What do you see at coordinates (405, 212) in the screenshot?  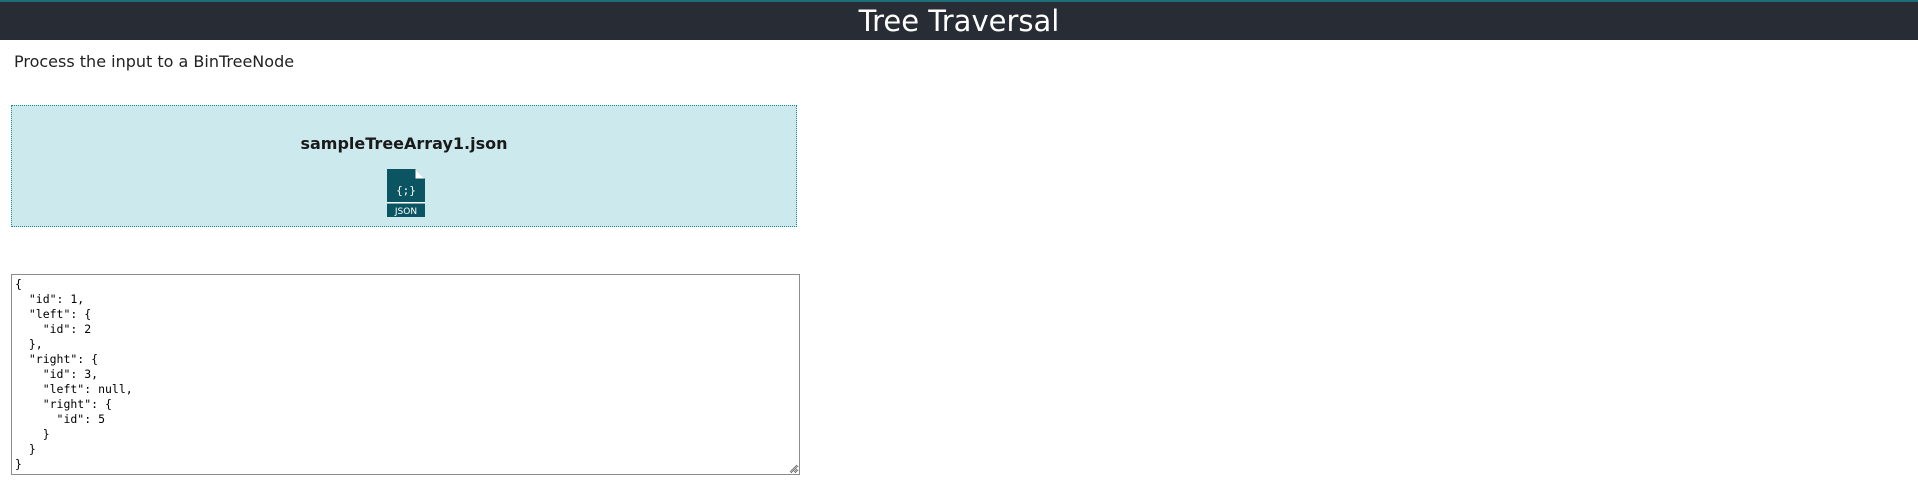 I see `json-icon-label: JSON` at bounding box center [405, 212].